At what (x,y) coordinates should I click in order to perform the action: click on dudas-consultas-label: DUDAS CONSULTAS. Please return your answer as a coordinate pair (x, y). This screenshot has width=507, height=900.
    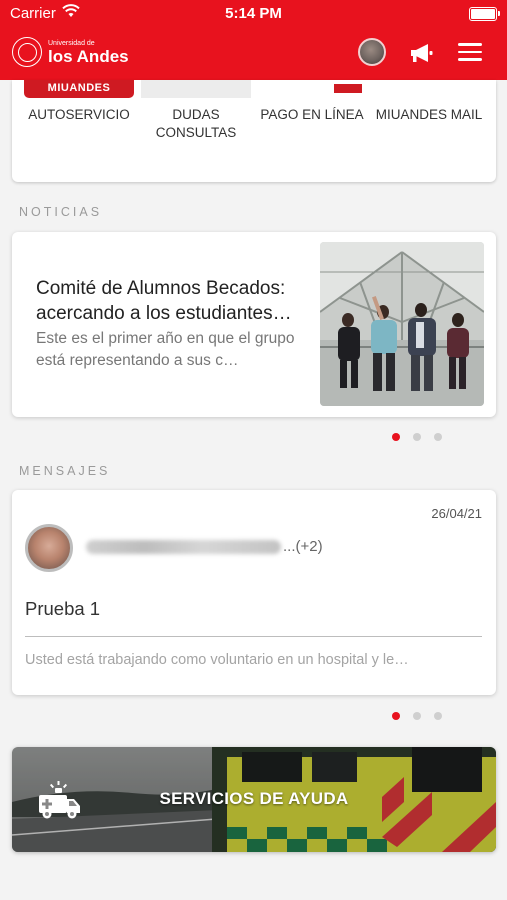
    Looking at the image, I should click on (196, 123).